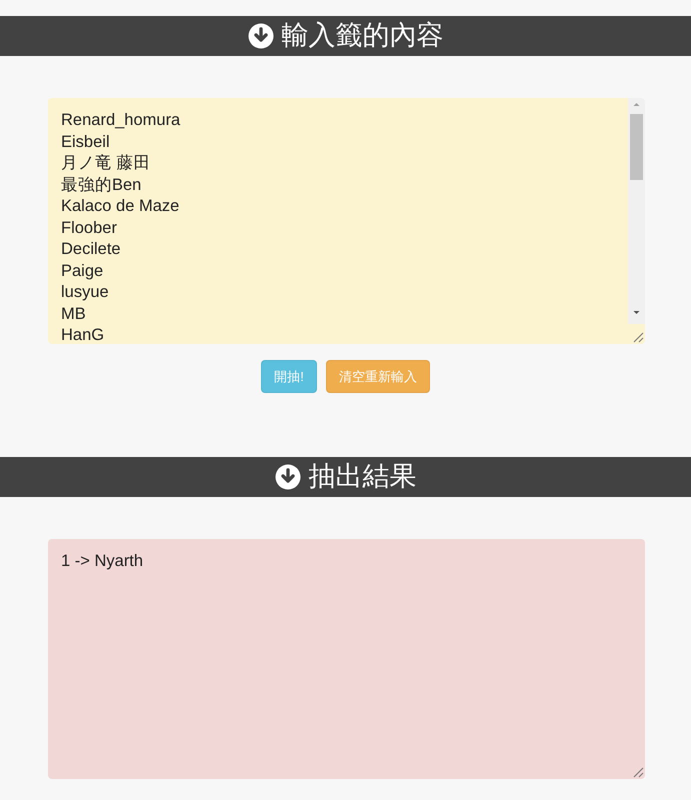  Describe the element at coordinates (85, 142) in the screenshot. I see `entry-line: Eisbeil` at that location.